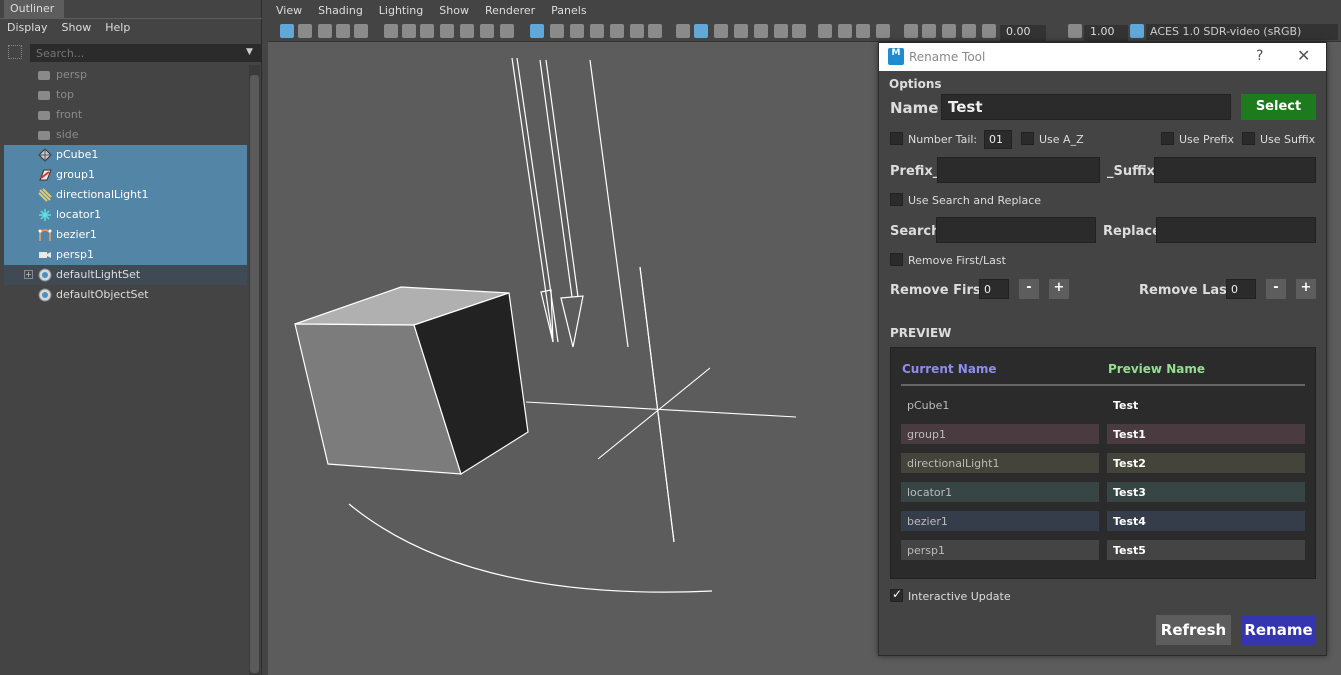 The image size is (1341, 675). What do you see at coordinates (125, 135) in the screenshot?
I see `outliner-item-side: side` at bounding box center [125, 135].